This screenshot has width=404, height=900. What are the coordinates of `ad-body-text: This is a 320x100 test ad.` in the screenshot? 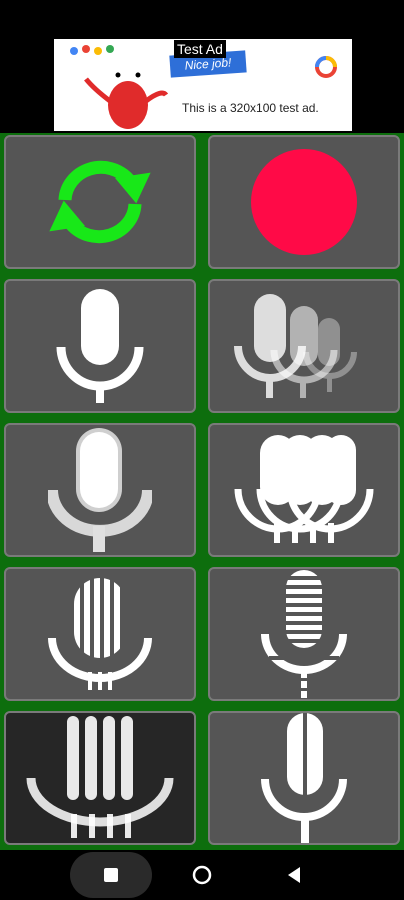 It's located at (250, 108).